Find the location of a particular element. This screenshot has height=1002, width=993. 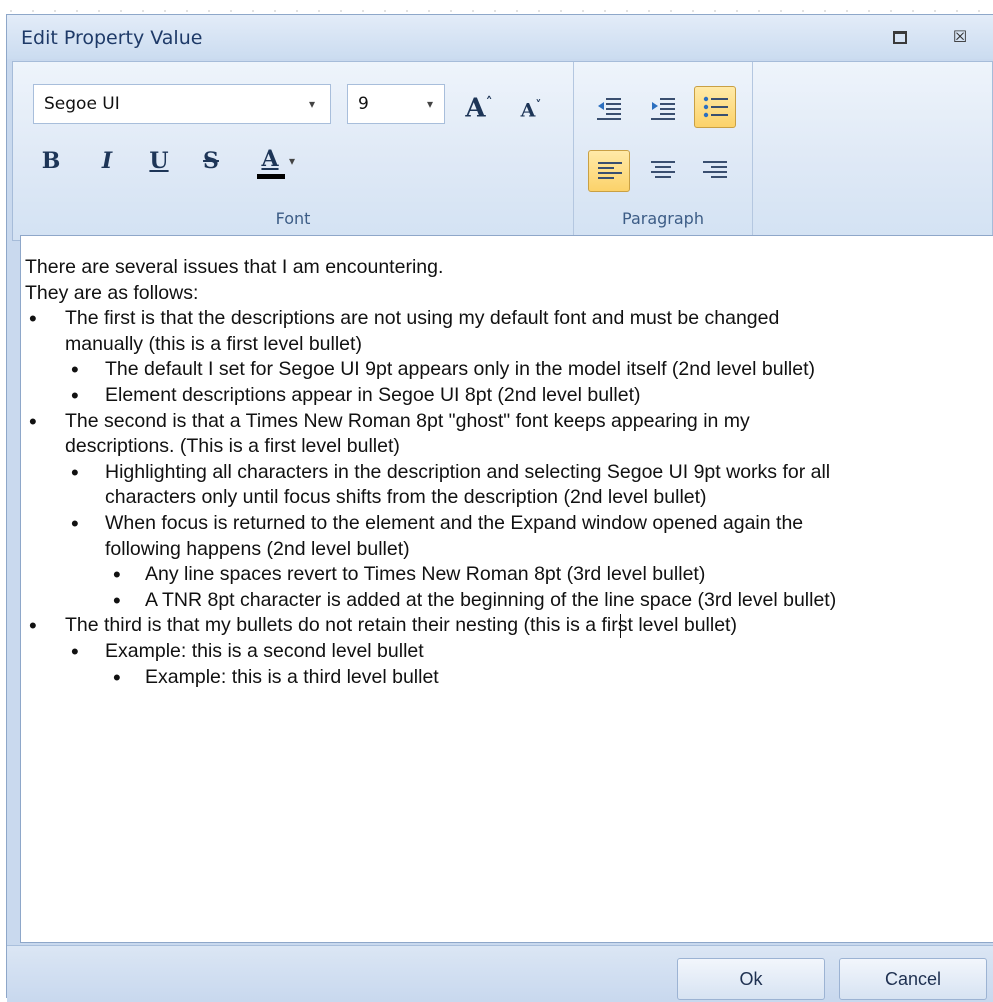

decrease-indent-icon is located at coordinates (609, 109).